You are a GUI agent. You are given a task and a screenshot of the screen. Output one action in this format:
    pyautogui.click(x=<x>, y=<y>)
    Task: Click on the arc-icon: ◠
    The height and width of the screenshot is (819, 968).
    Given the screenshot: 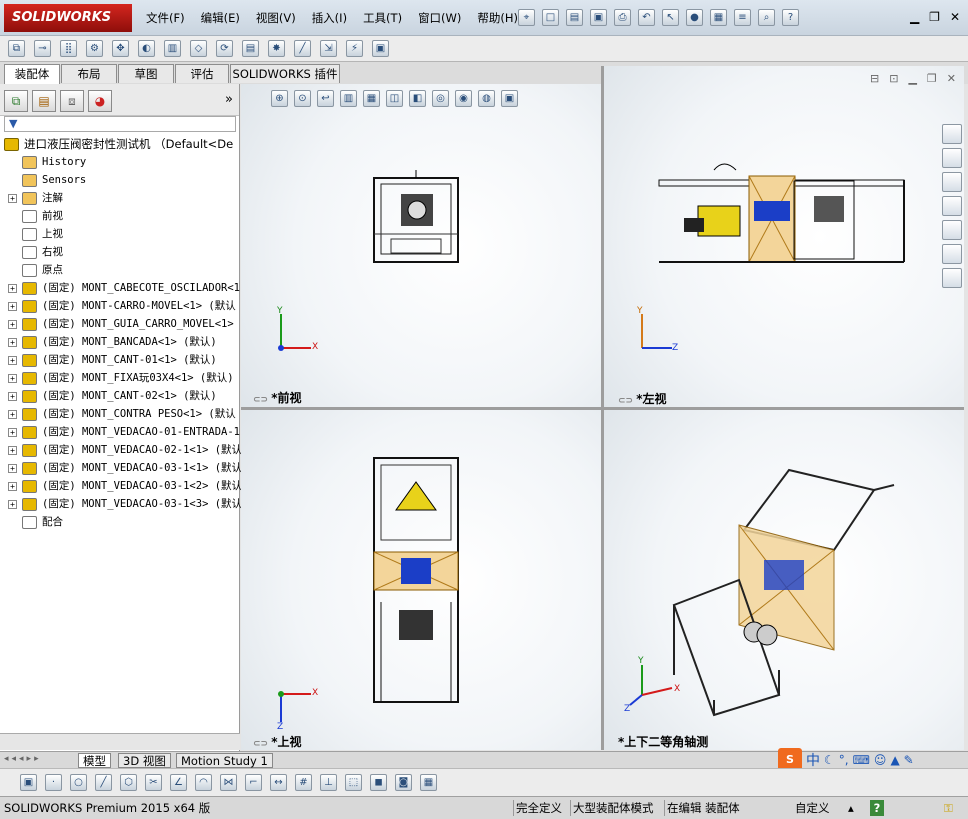 What is the action you would take?
    pyautogui.click(x=203, y=782)
    